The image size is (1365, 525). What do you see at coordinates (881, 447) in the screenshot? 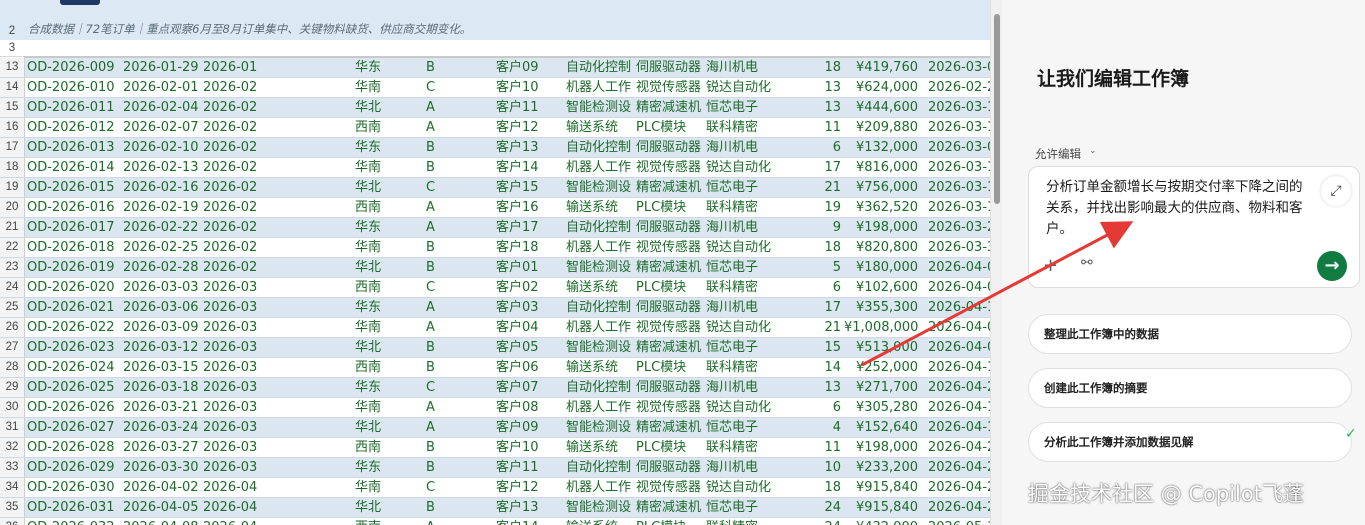
I see `amount-cell: ¥198,000` at bounding box center [881, 447].